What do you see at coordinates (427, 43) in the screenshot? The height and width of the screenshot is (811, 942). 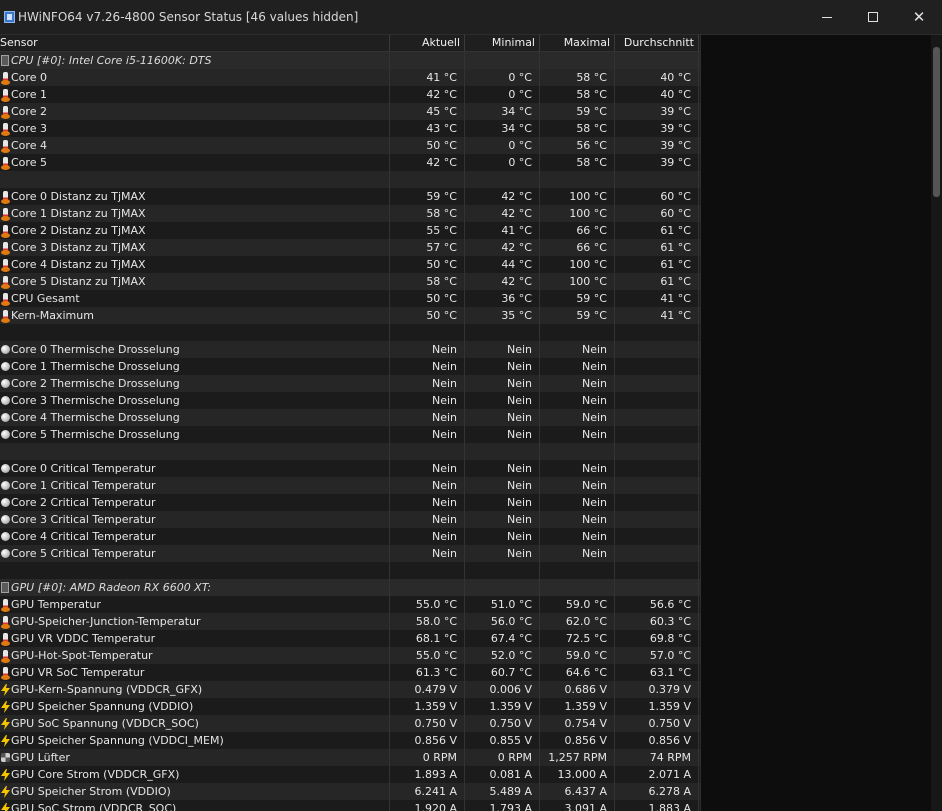 I see `column-header-current: Aktuell` at bounding box center [427, 43].